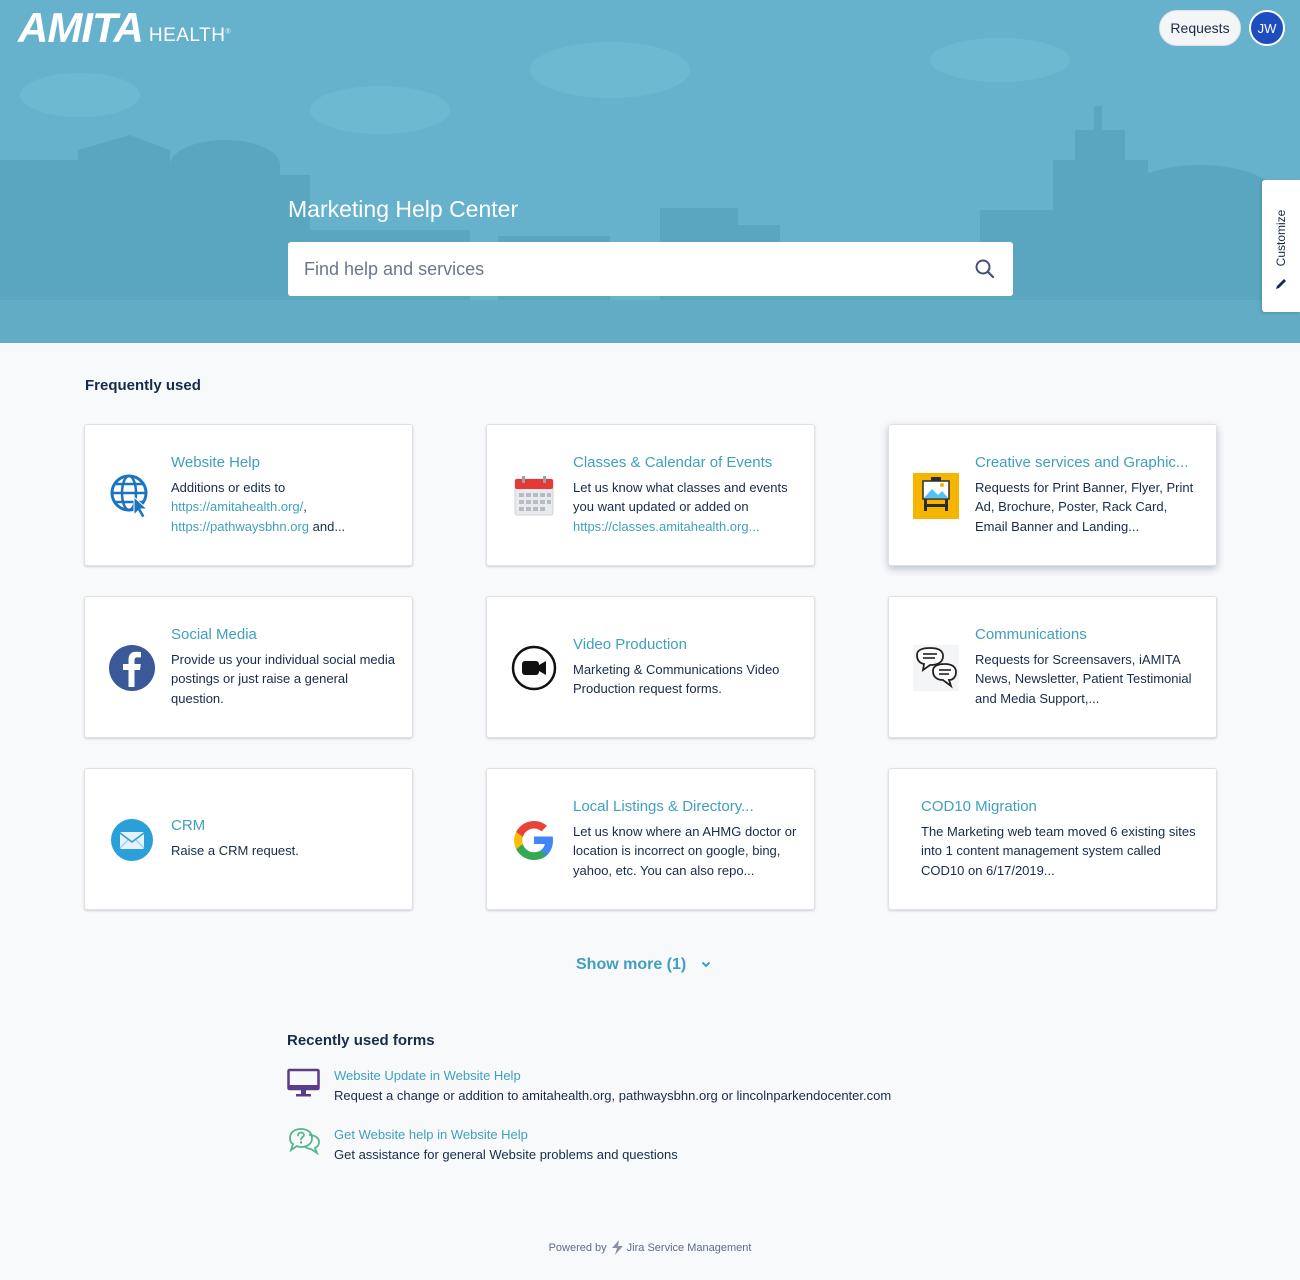 The width and height of the screenshot is (1300, 1280). What do you see at coordinates (631, 964) in the screenshot?
I see `show-more-label: Show more (1)` at bounding box center [631, 964].